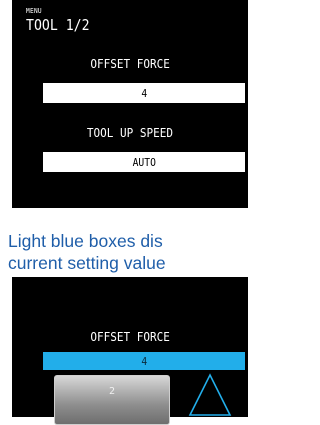 Image resolution: width=320 pixels, height=425 pixels. Describe the element at coordinates (34, 11) in the screenshot. I see `menu-tag: MENU` at that location.